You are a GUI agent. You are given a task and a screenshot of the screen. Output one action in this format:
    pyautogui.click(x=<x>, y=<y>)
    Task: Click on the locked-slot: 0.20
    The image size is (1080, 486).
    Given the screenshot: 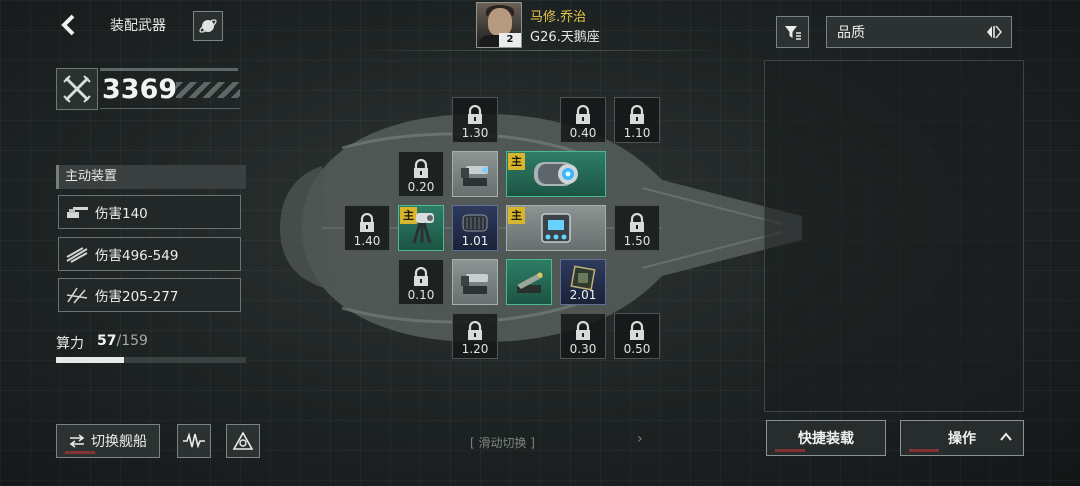 What is the action you would take?
    pyautogui.click(x=421, y=174)
    